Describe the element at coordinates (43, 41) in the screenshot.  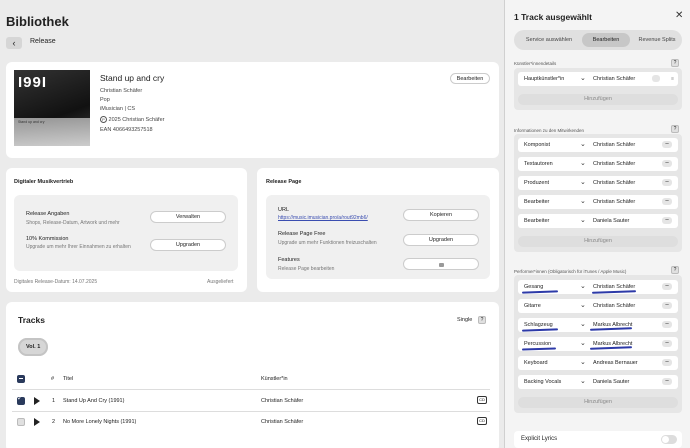
I see `breadcrumb: Release` at that location.